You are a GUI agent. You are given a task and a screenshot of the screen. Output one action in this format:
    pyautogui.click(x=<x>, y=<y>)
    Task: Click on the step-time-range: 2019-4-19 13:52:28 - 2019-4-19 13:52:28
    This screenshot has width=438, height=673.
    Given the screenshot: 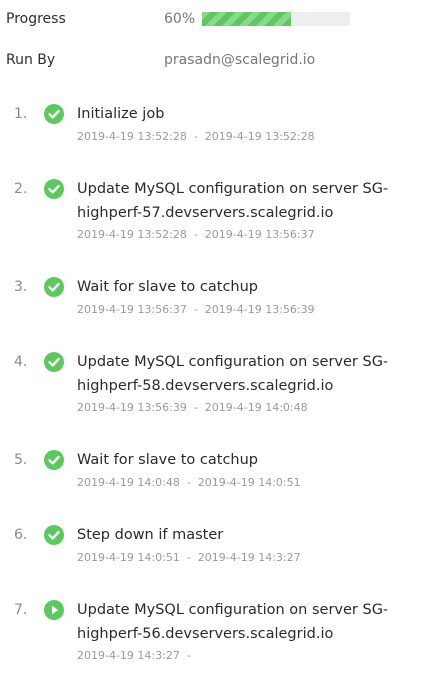 What is the action you would take?
    pyautogui.click(x=196, y=136)
    